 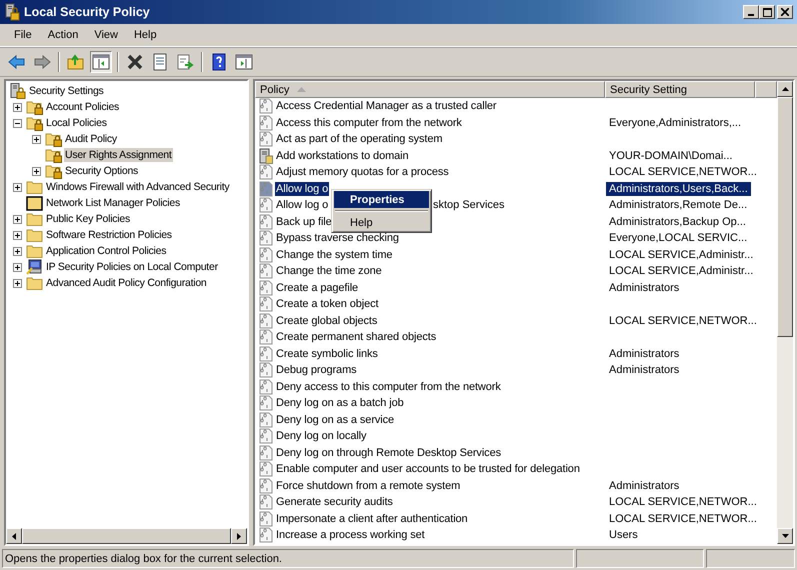 What do you see at coordinates (12, 12) in the screenshot?
I see `server-lock-icon` at bounding box center [12, 12].